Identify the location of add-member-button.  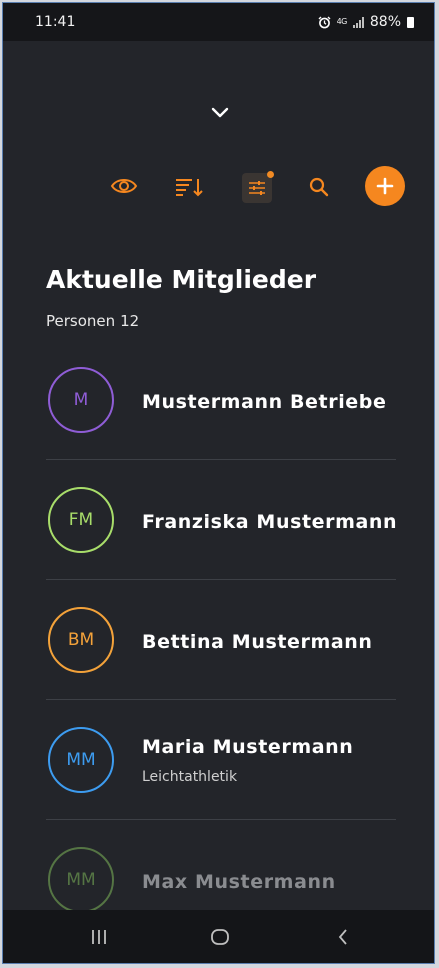
(385, 186).